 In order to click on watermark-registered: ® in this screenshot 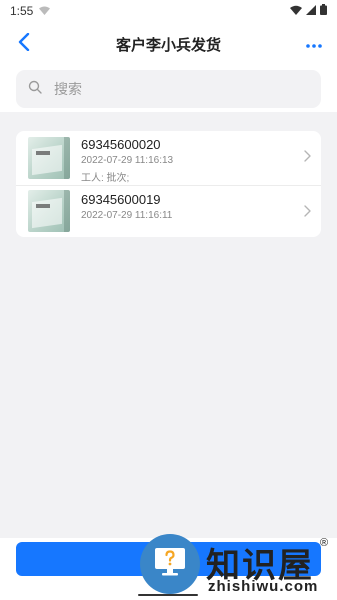, I will do `click(324, 543)`.